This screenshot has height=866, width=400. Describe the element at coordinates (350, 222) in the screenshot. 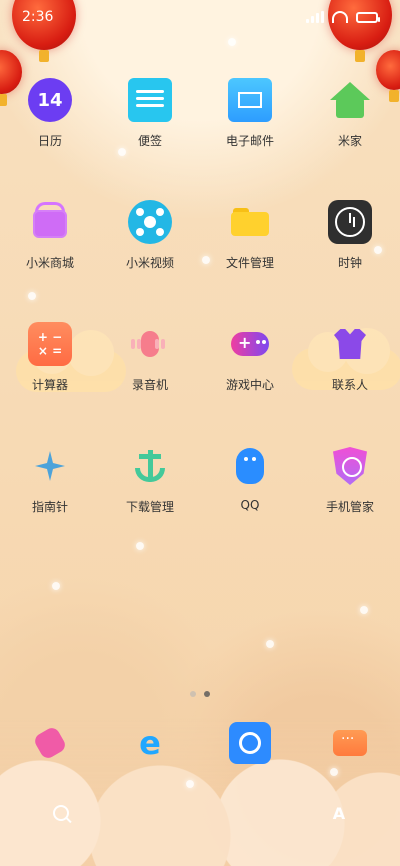

I see `clock-icon` at that location.